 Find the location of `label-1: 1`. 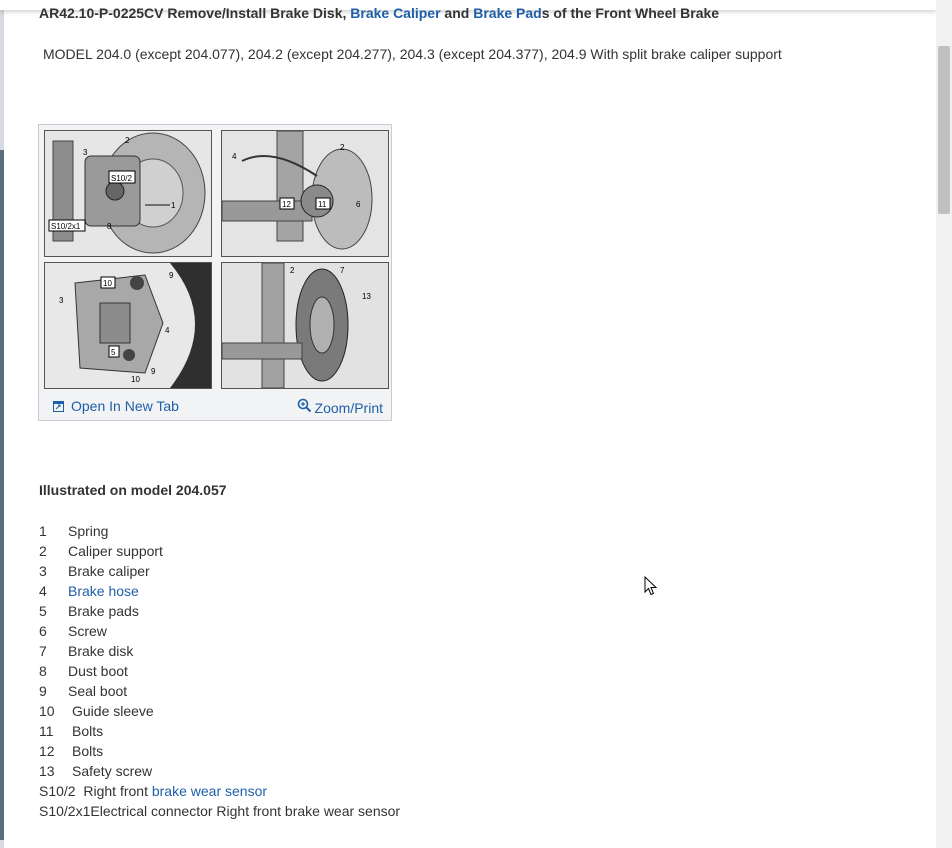

label-1: 1 is located at coordinates (173, 205).